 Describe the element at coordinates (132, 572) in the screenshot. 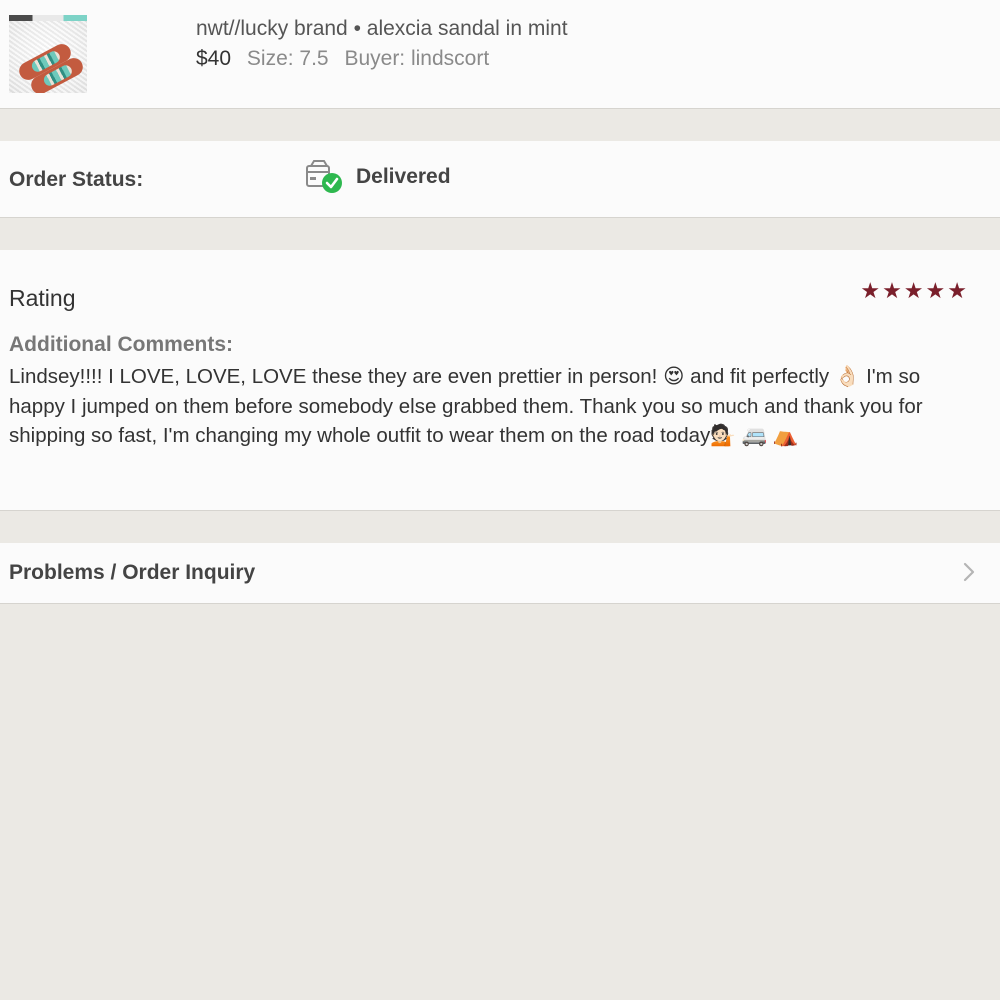

I see `problems-order-inquiry-label: Problems / Order Inquiry` at that location.